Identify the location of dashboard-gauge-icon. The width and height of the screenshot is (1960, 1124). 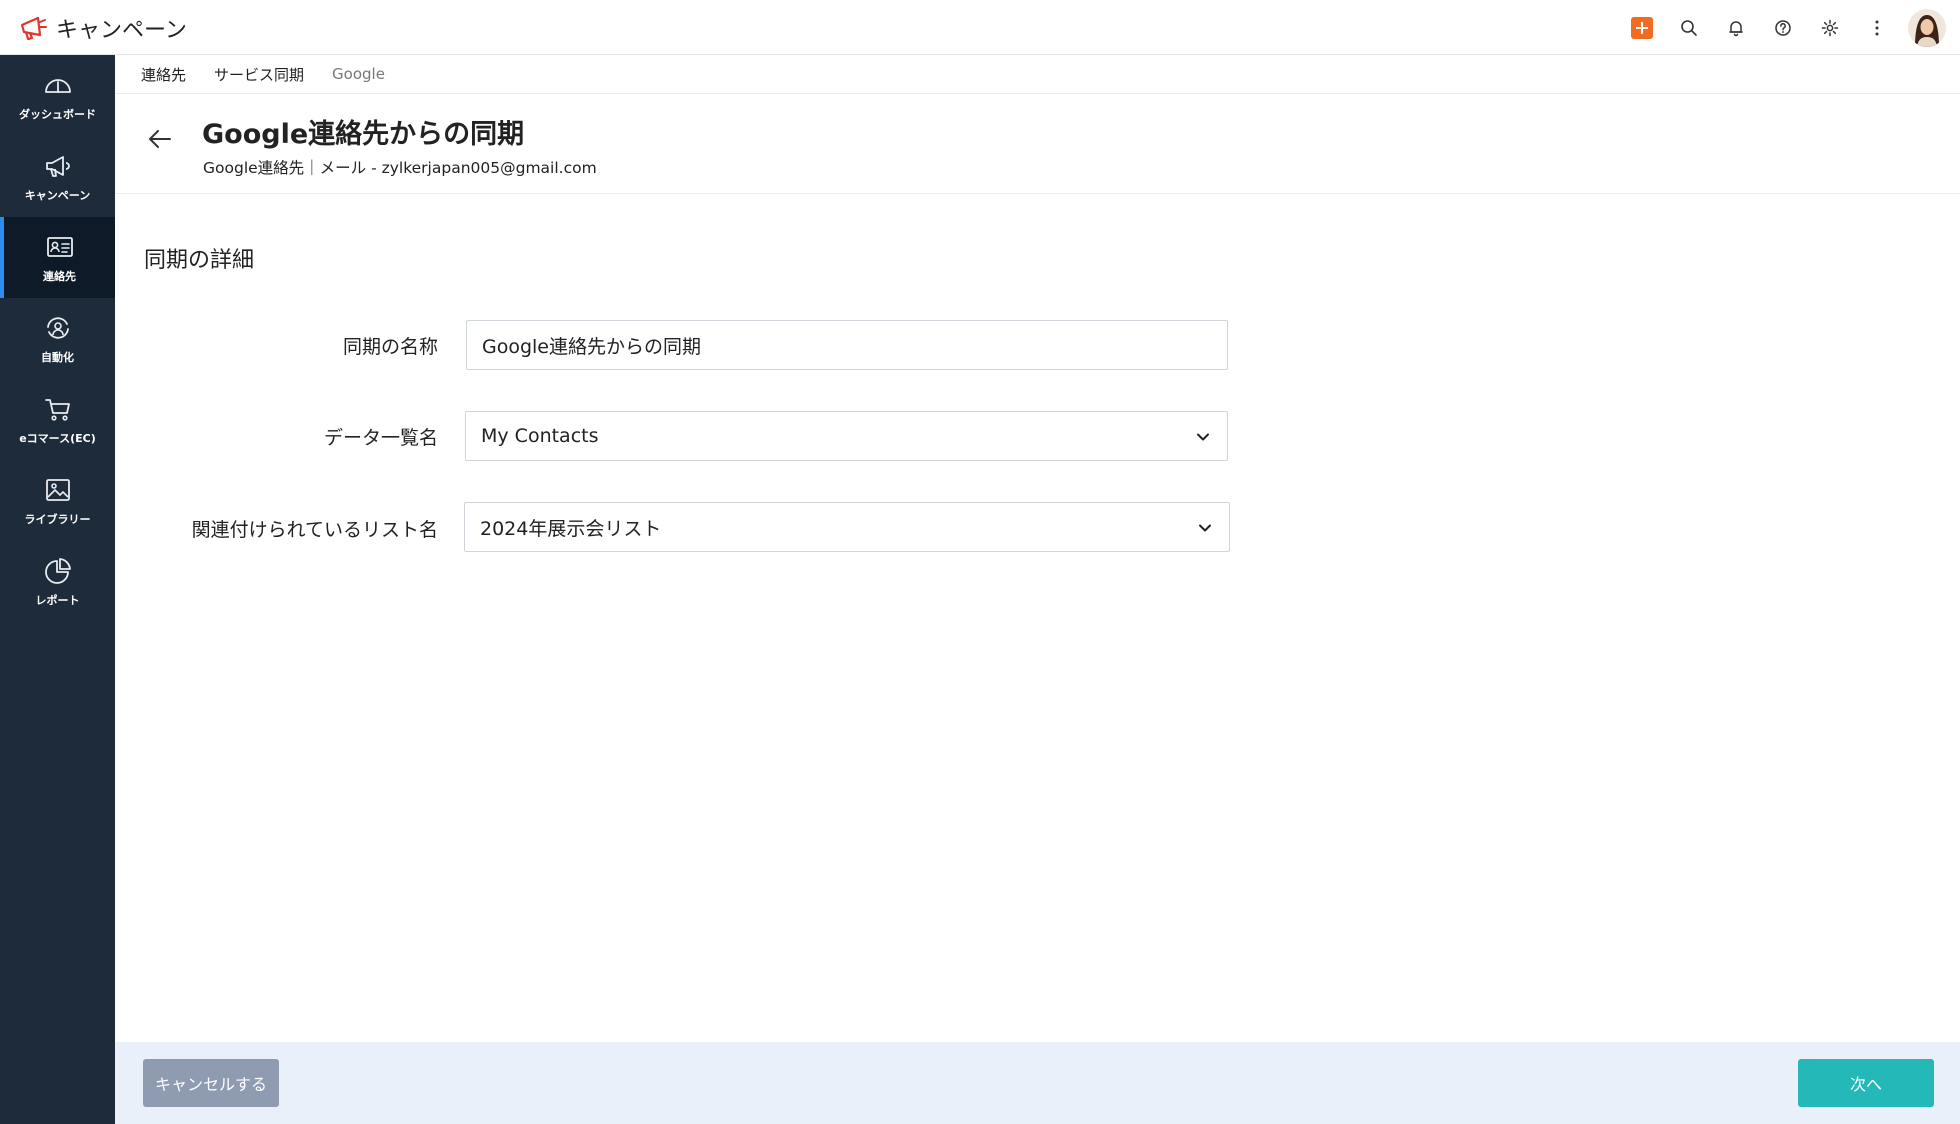
(57, 85).